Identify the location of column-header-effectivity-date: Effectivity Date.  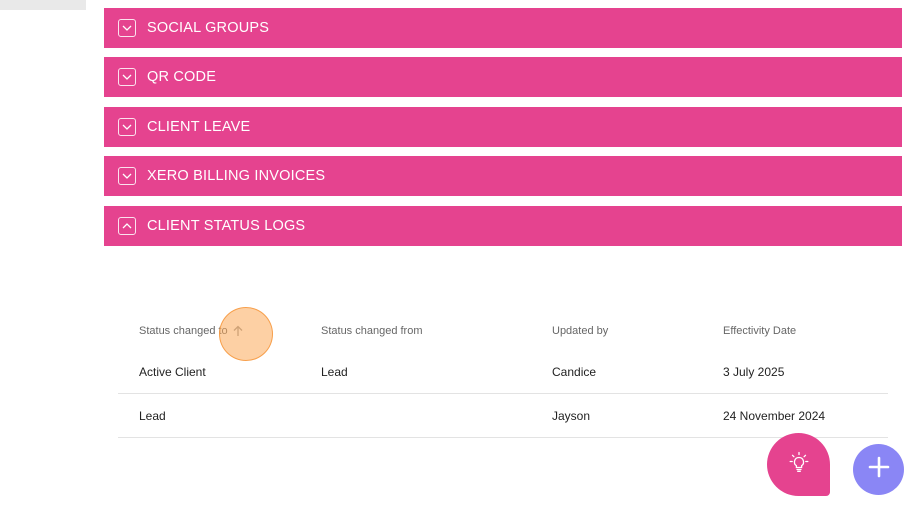
(759, 331).